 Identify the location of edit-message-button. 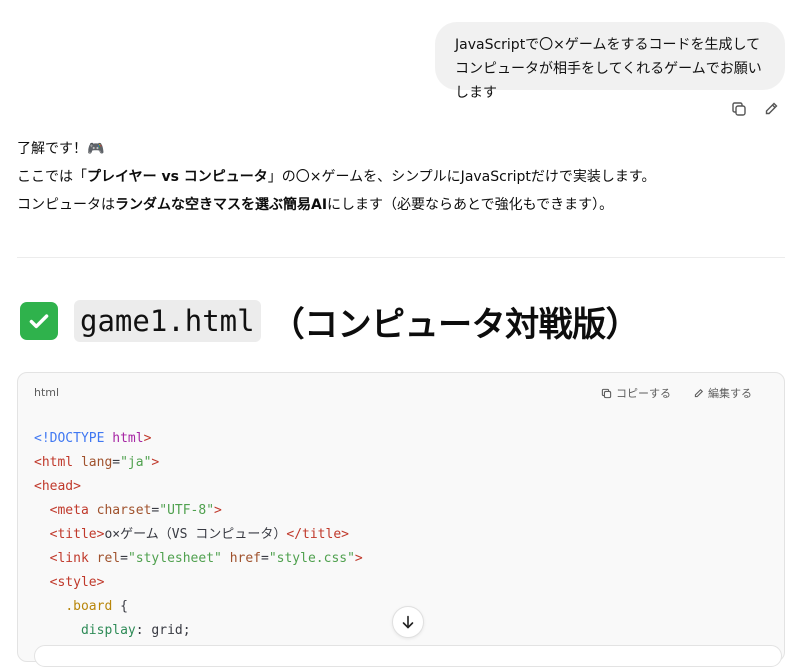
(771, 109).